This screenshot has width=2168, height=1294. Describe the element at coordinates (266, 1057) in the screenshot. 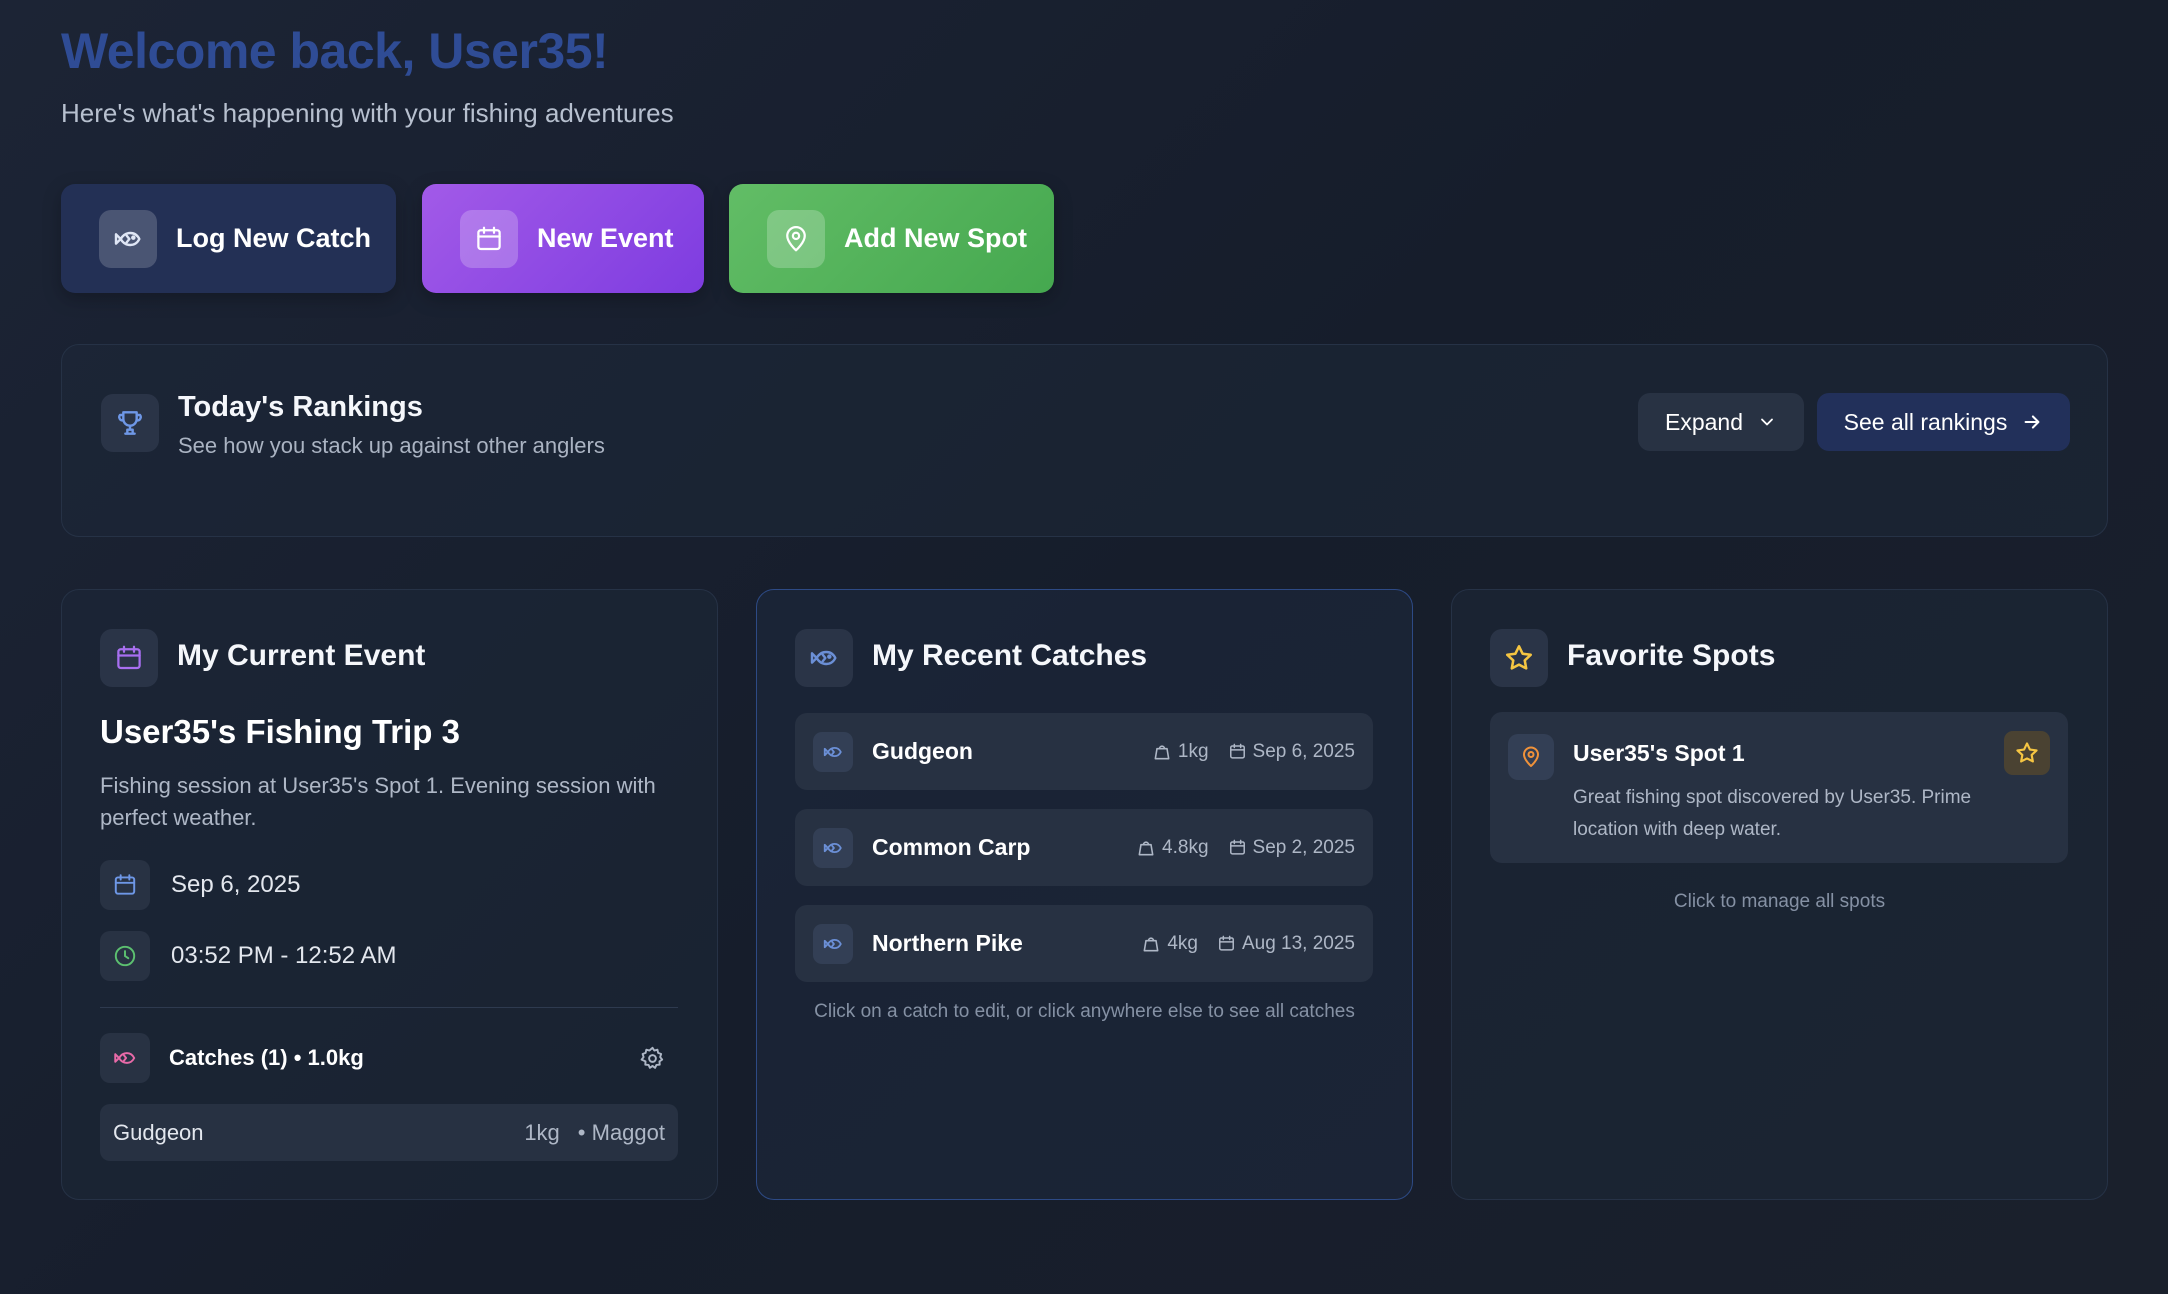

I see `event-catches-summary: Catches (1) • 1.0kg` at that location.